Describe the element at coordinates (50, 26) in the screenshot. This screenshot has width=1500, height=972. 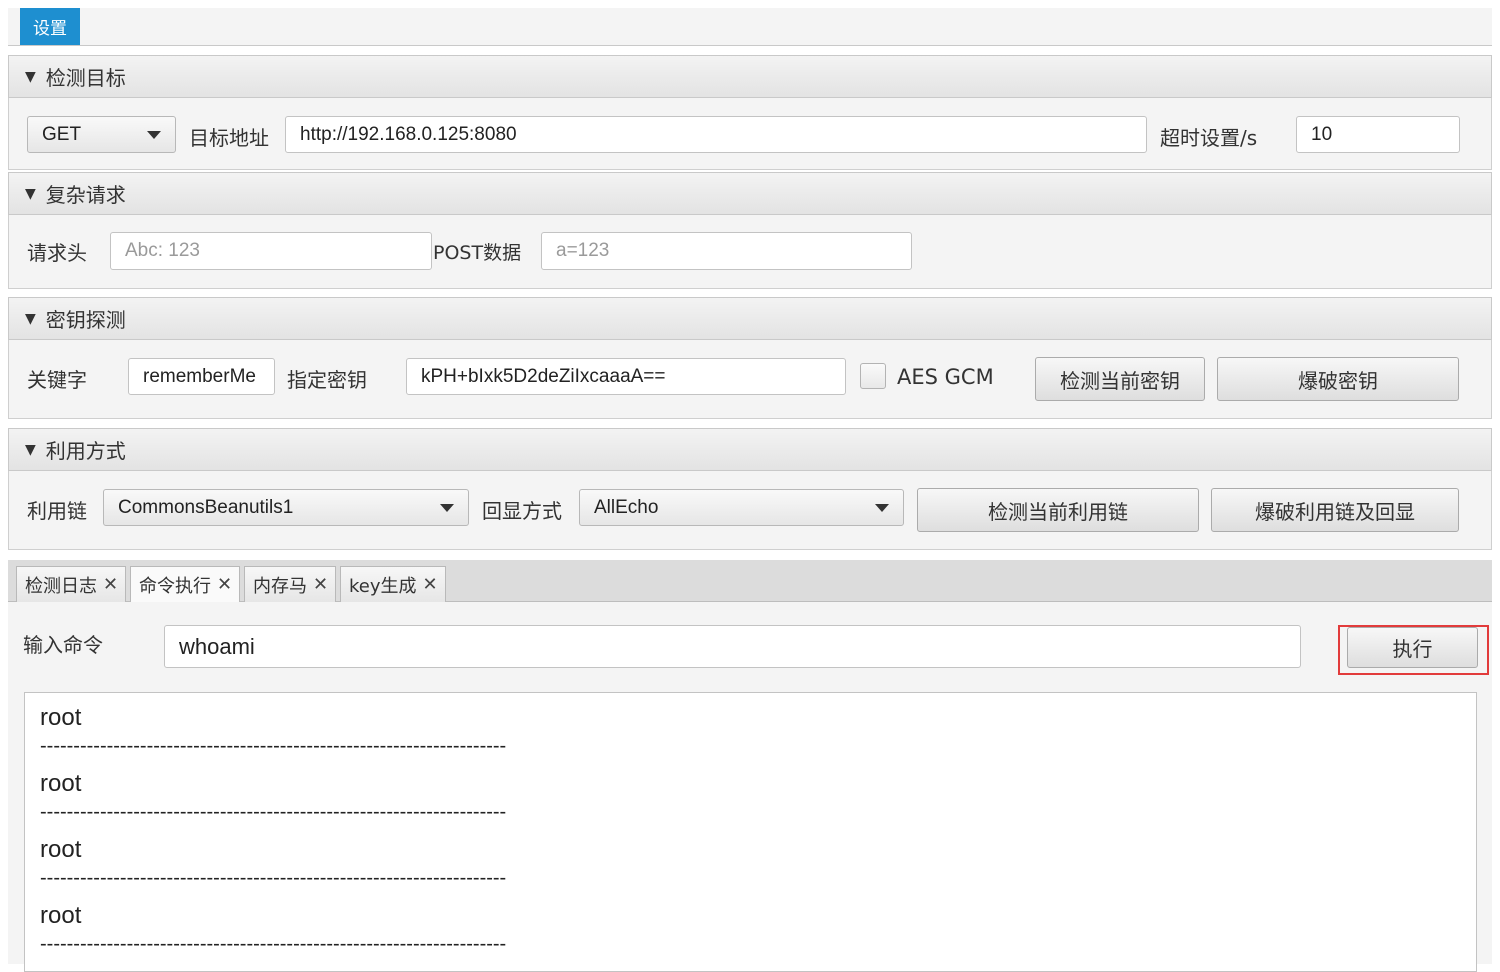
I see `menu-settings: 设置` at that location.